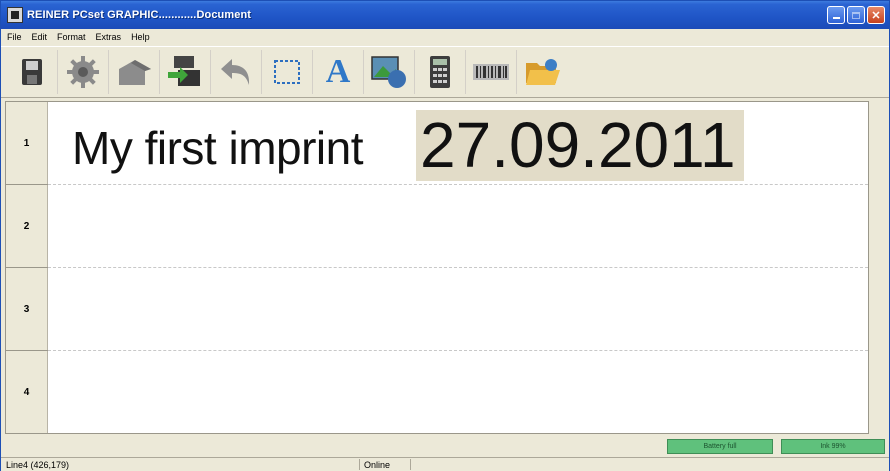 The image size is (890, 471). I want to click on close-icon: ✕, so click(876, 15).